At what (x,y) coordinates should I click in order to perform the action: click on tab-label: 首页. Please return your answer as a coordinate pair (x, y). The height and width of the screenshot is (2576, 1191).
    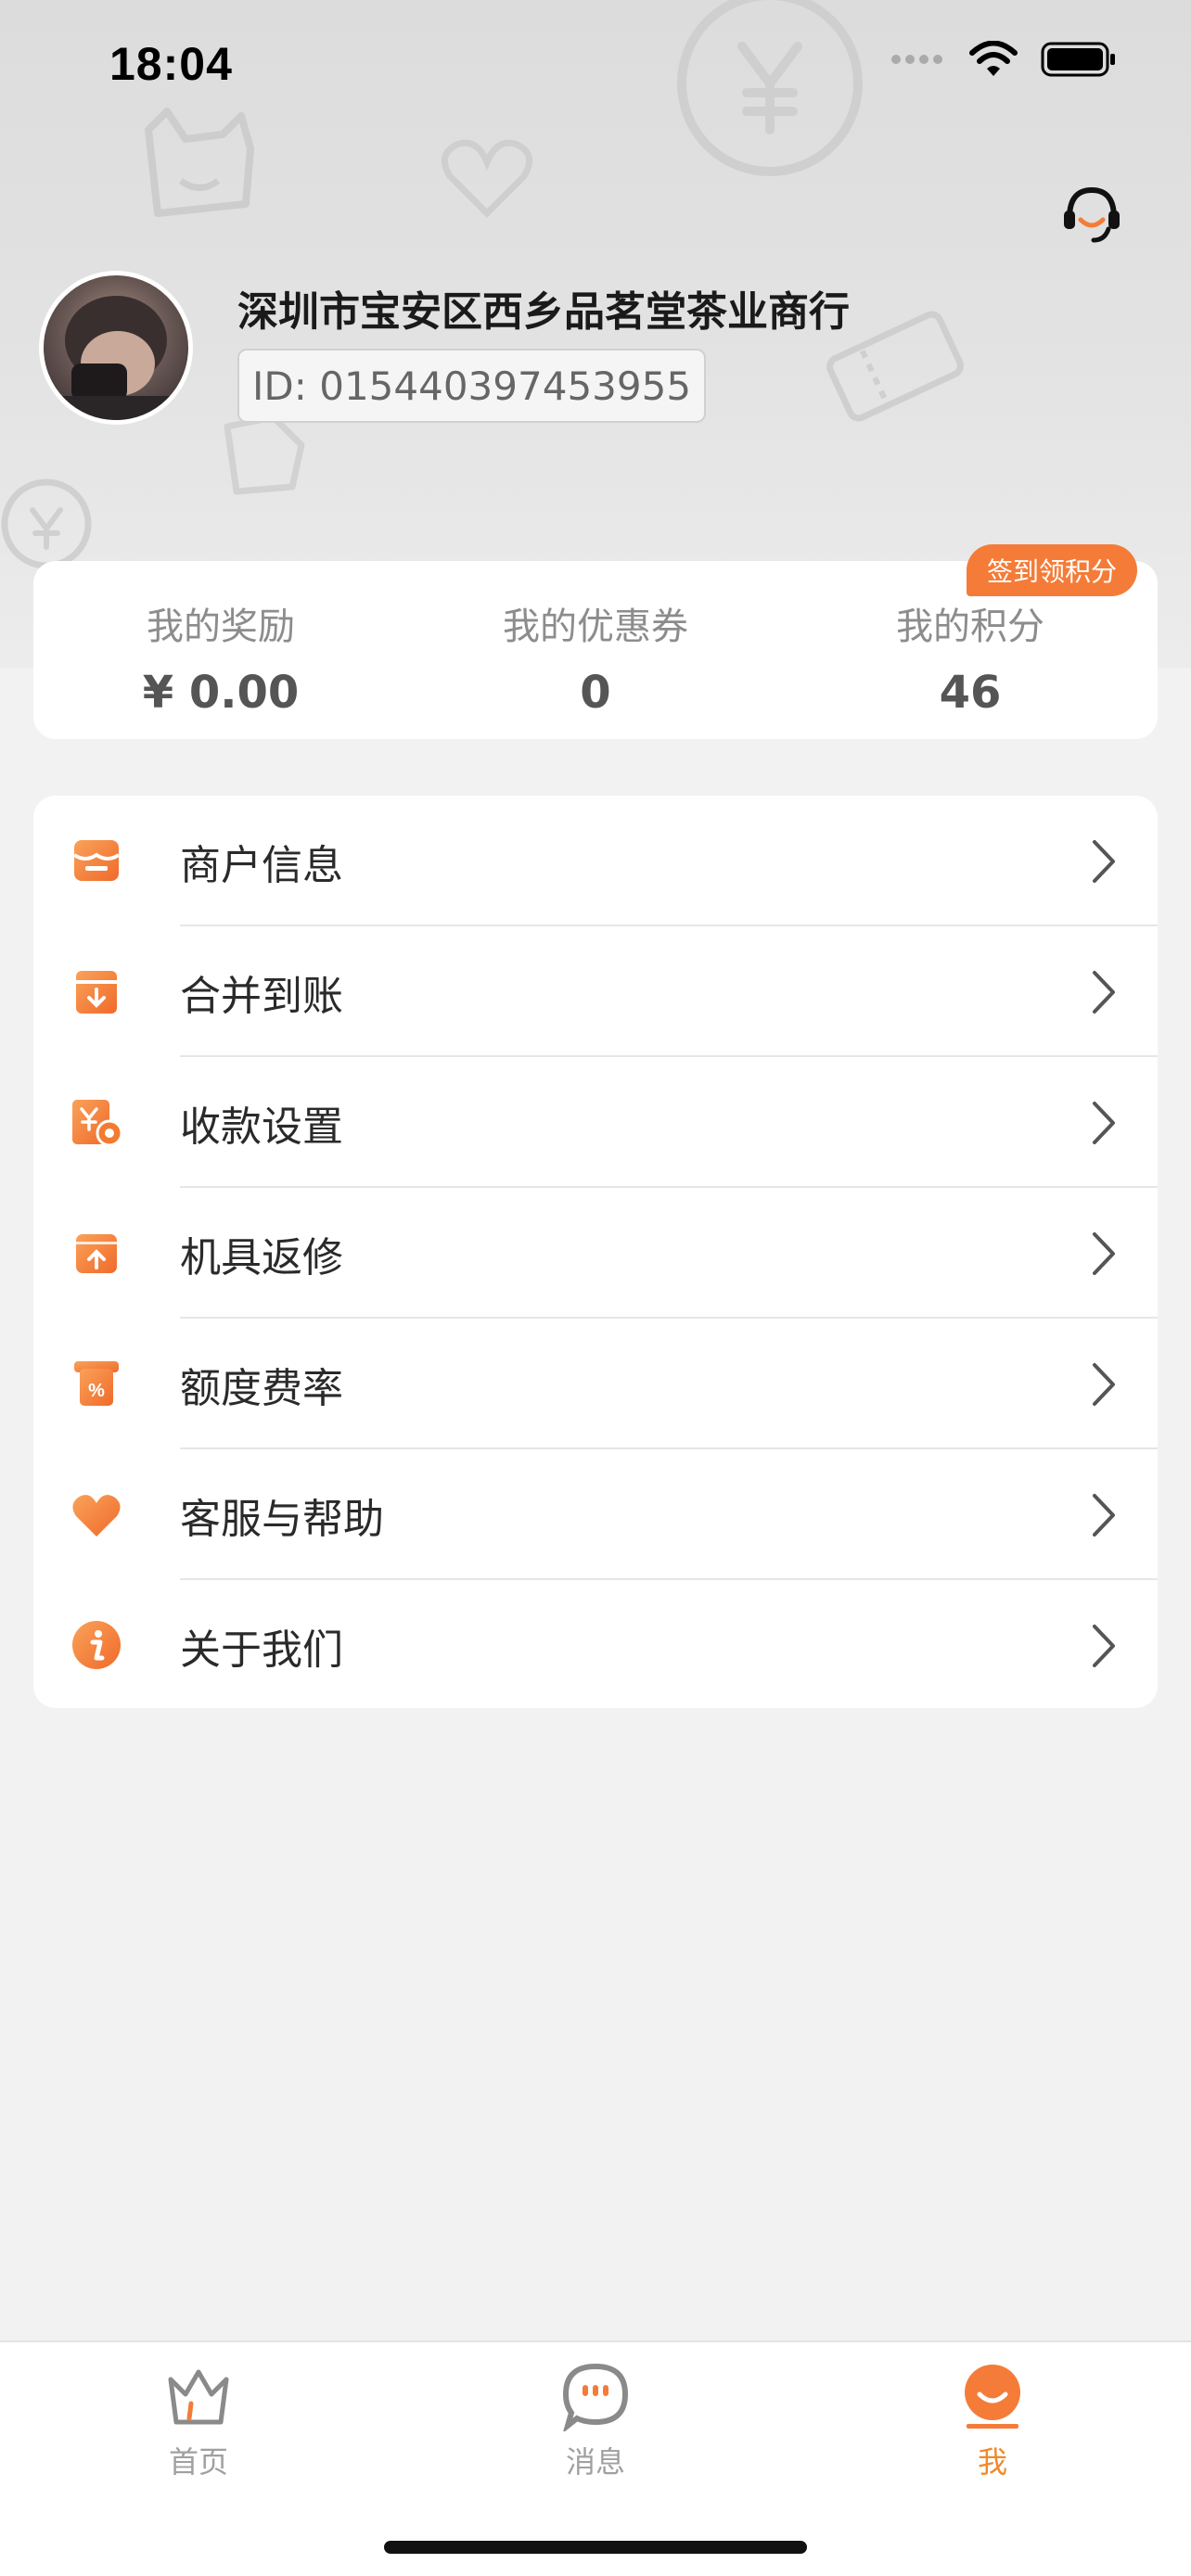
    Looking at the image, I should click on (198, 2462).